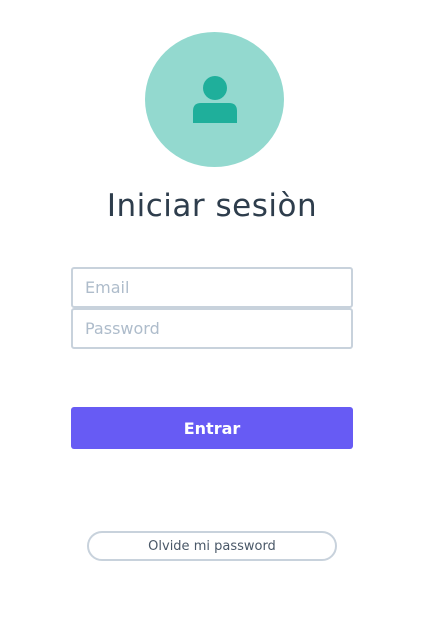 The width and height of the screenshot is (424, 624). What do you see at coordinates (212, 546) in the screenshot?
I see `forgot-password-button: Olvide mi password` at bounding box center [212, 546].